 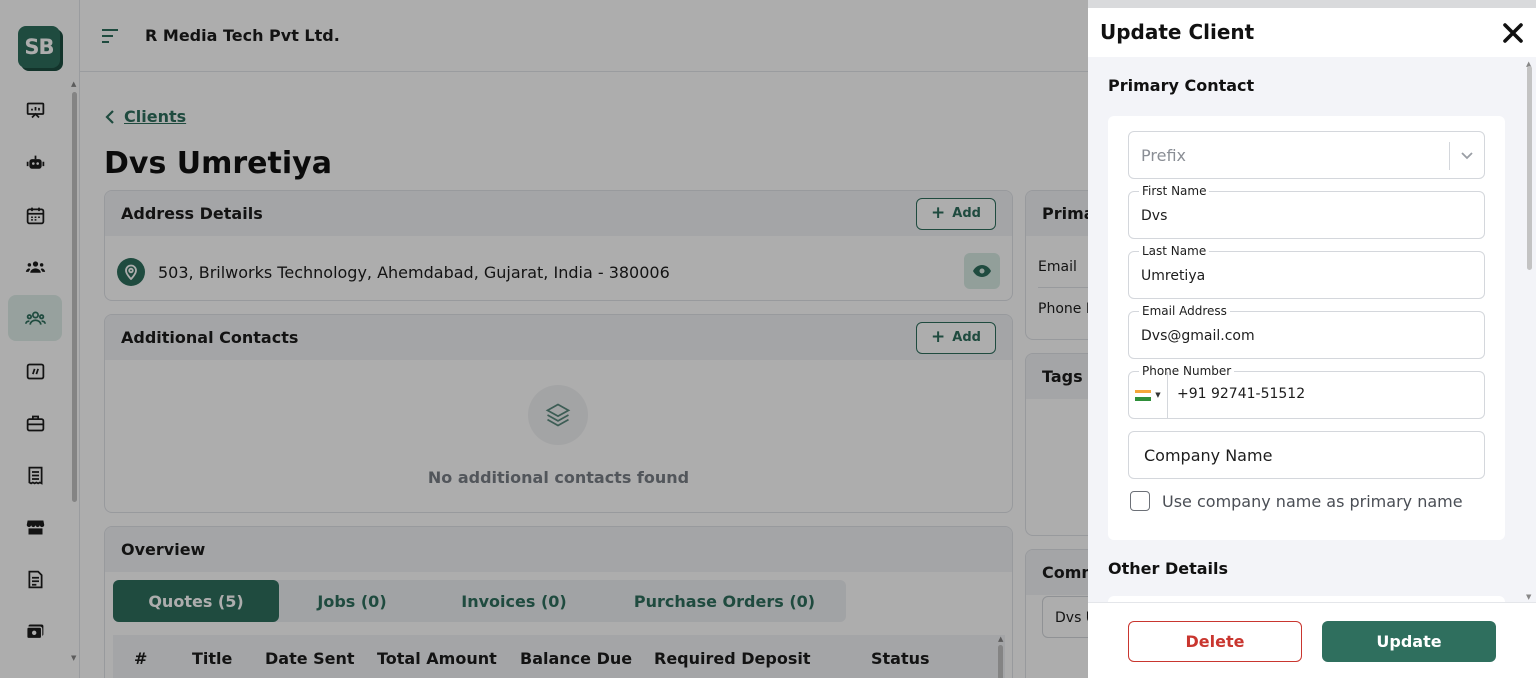 What do you see at coordinates (1312, 4) in the screenshot?
I see `drawer-top-strip` at bounding box center [1312, 4].